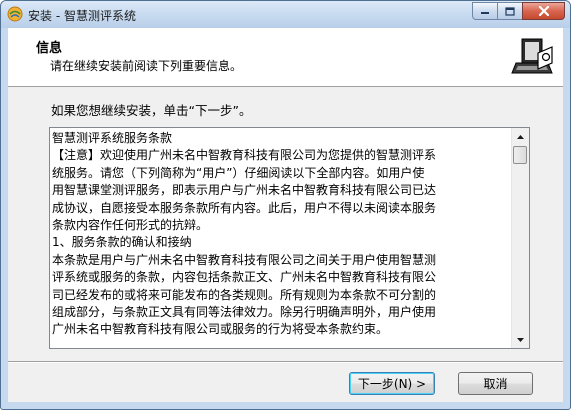  I want to click on cancel-button: 取消, so click(495, 383).